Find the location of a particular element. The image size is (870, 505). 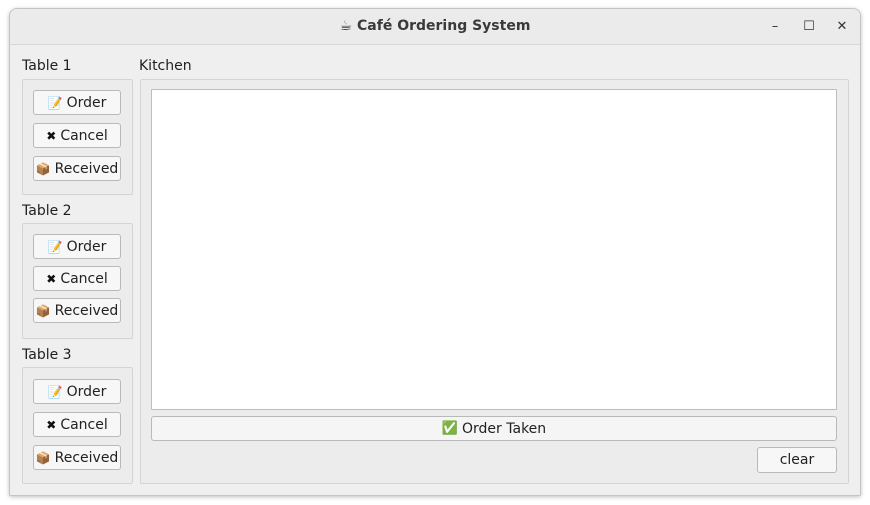

table-1-received-button: 📦 Received is located at coordinates (77, 168).